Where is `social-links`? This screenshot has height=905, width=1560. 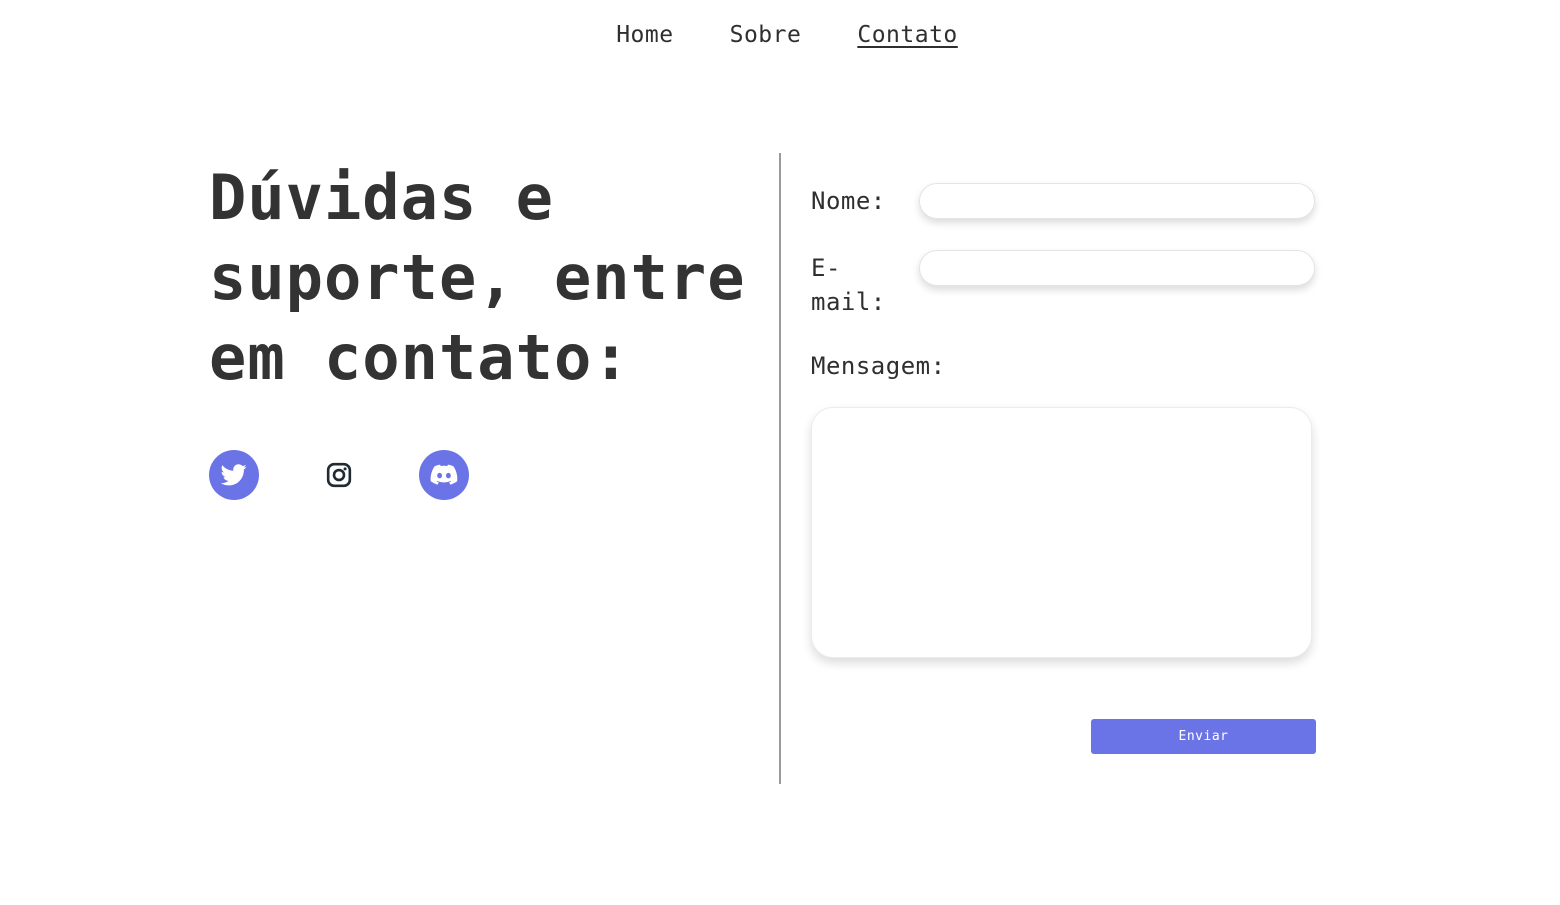 social-links is located at coordinates (339, 475).